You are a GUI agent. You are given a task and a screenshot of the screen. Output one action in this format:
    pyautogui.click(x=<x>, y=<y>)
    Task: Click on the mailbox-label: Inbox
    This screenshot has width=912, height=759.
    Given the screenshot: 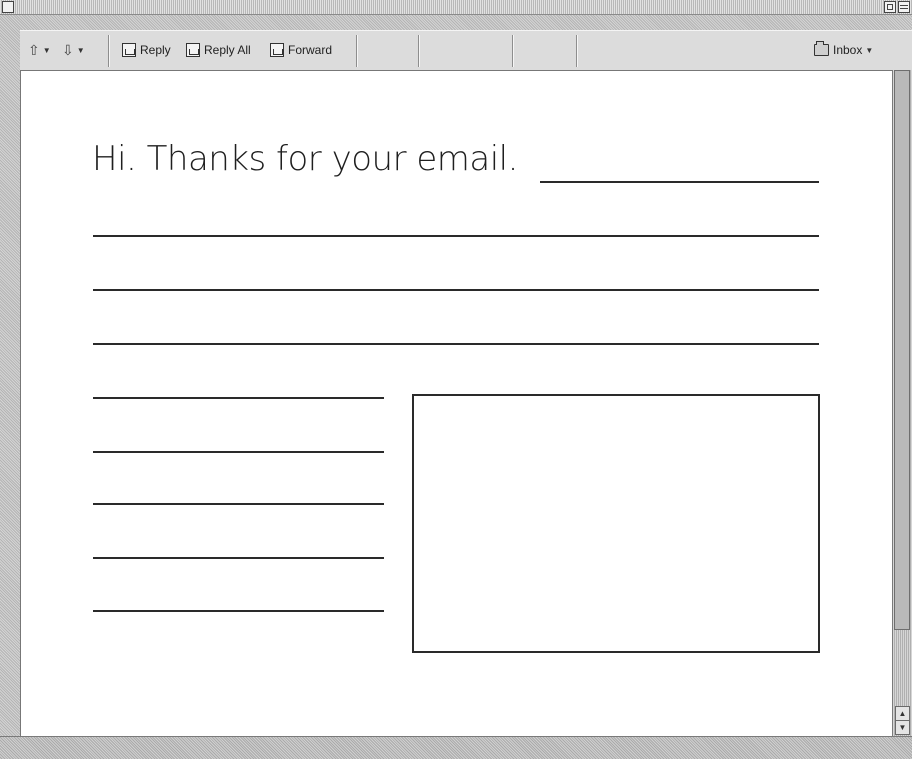 What is the action you would take?
    pyautogui.click(x=848, y=50)
    